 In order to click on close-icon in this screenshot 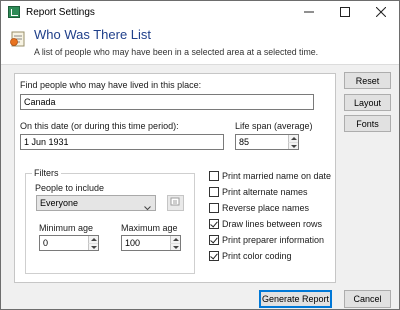, I will do `click(381, 12)`.